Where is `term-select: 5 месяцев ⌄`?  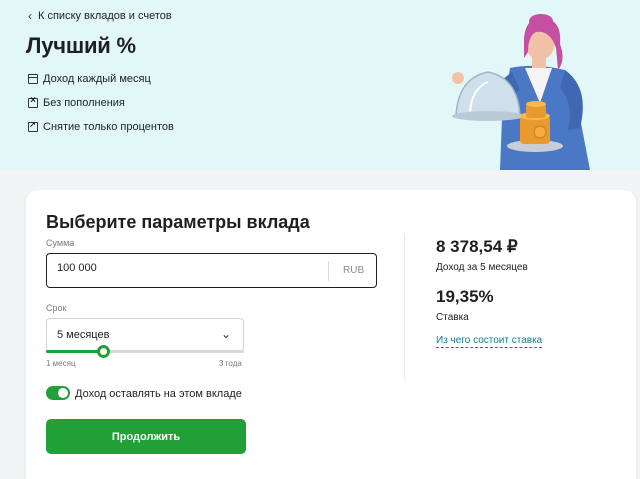
term-select: 5 месяцев ⌄ is located at coordinates (145, 335).